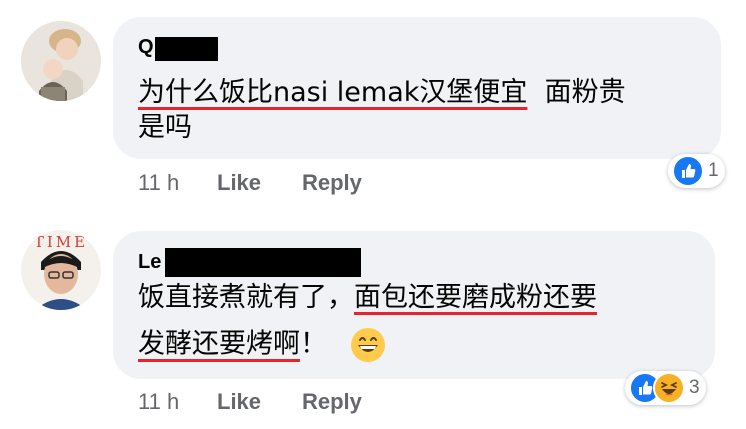  I want to click on avatar, so click(61, 61).